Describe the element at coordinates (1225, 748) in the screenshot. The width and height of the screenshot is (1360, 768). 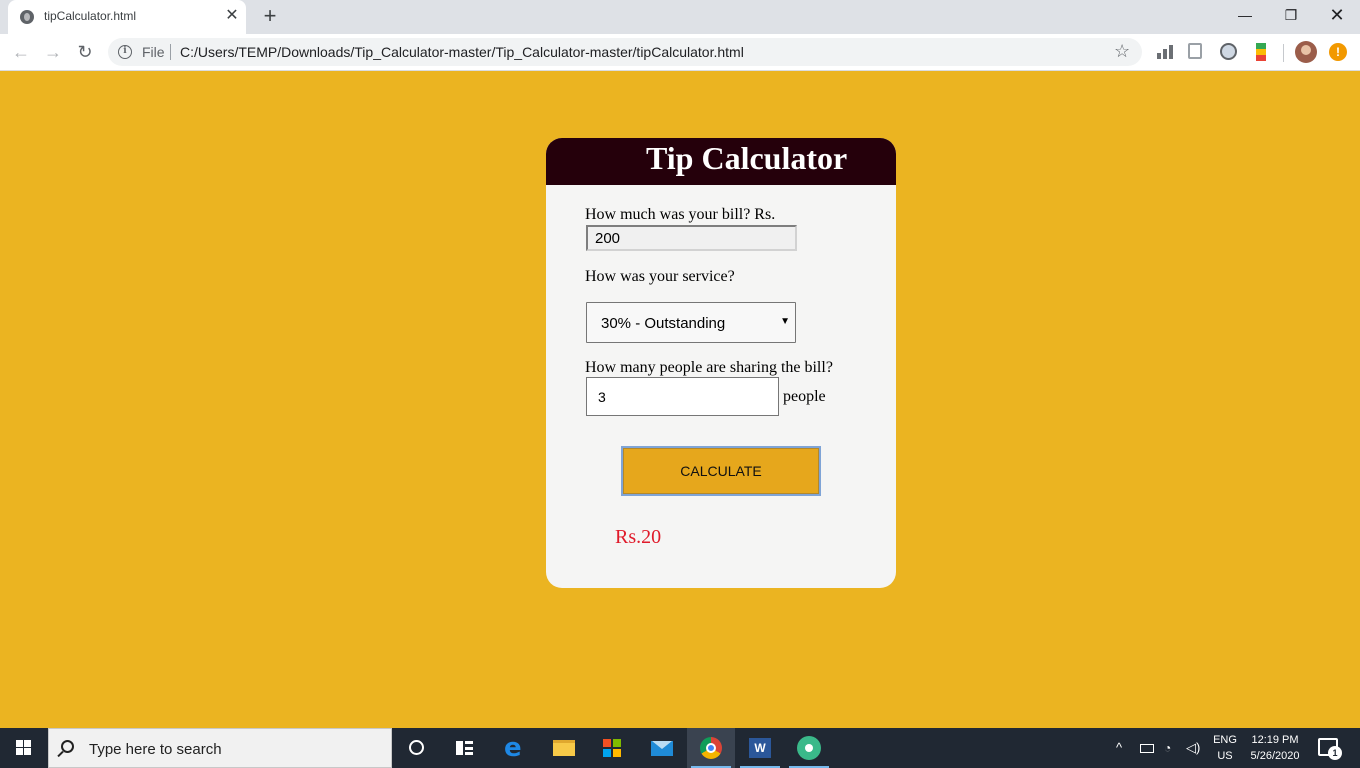
I see `language-indicator: ENG US` at that location.